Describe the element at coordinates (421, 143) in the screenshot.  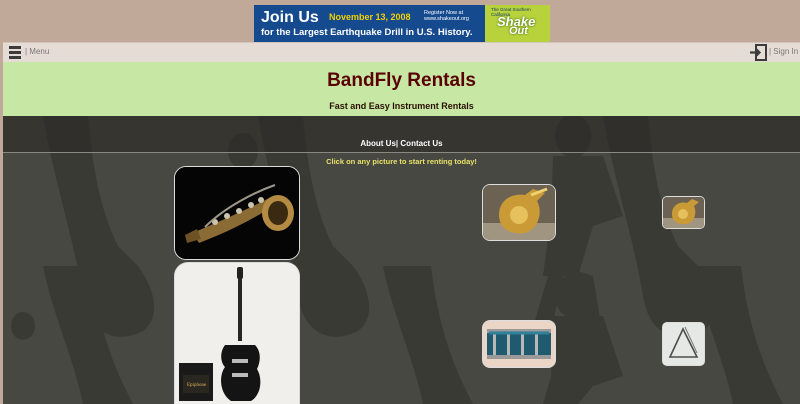
I see `nav-contact-us: Contact Us` at that location.